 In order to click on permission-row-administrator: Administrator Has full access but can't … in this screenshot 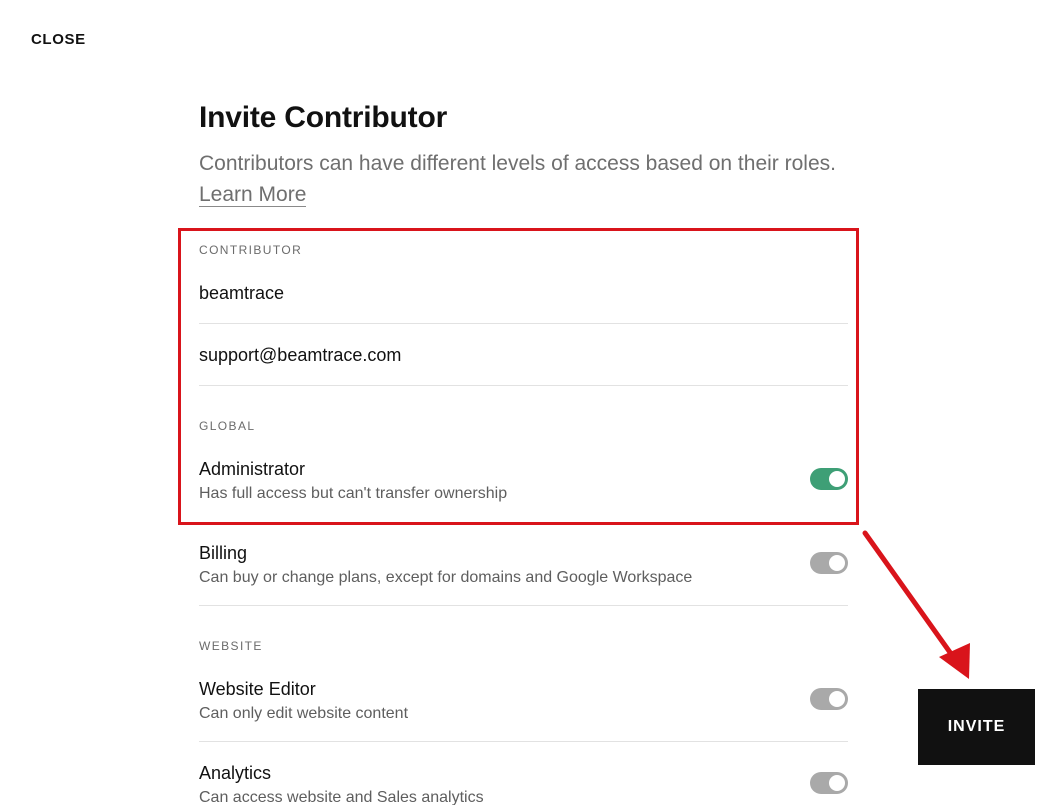, I will do `click(523, 490)`.